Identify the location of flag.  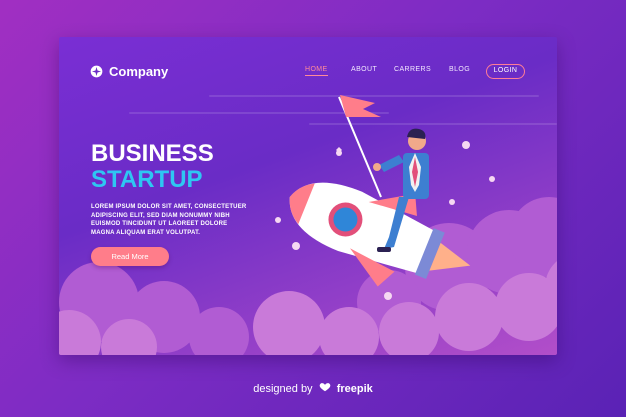
(360, 106).